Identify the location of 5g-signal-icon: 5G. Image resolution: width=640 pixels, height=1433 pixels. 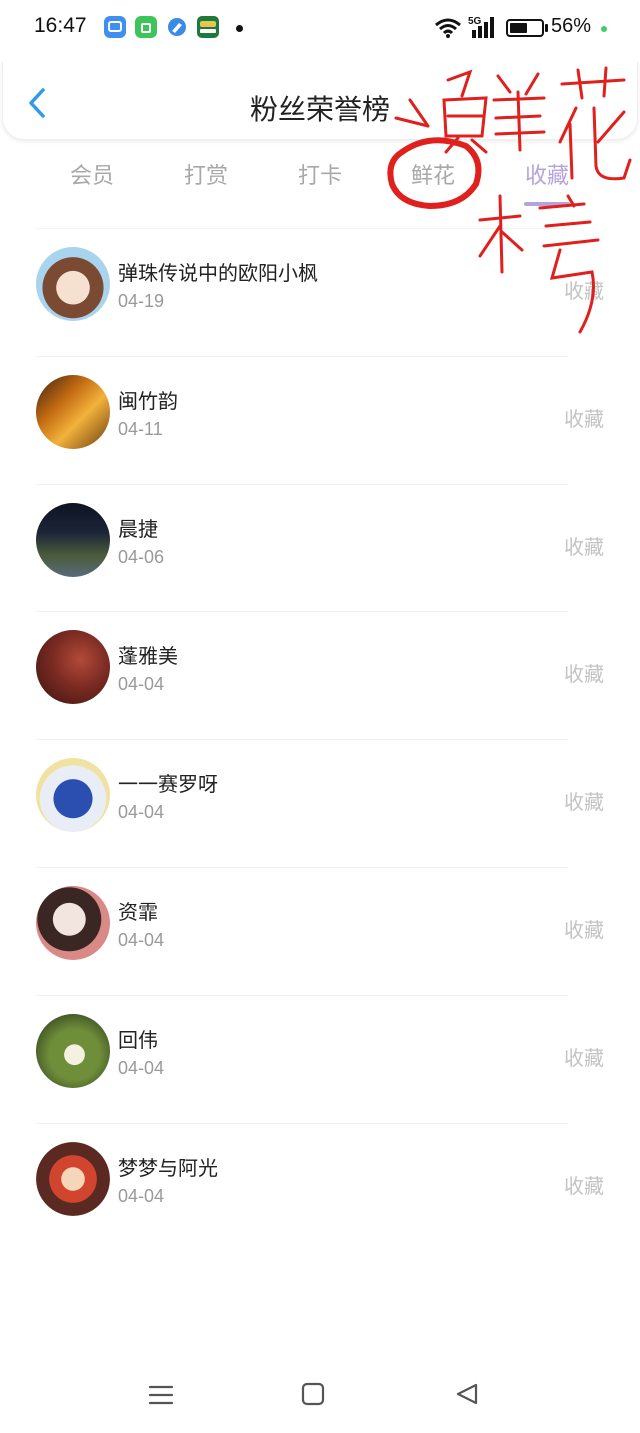
(481, 27).